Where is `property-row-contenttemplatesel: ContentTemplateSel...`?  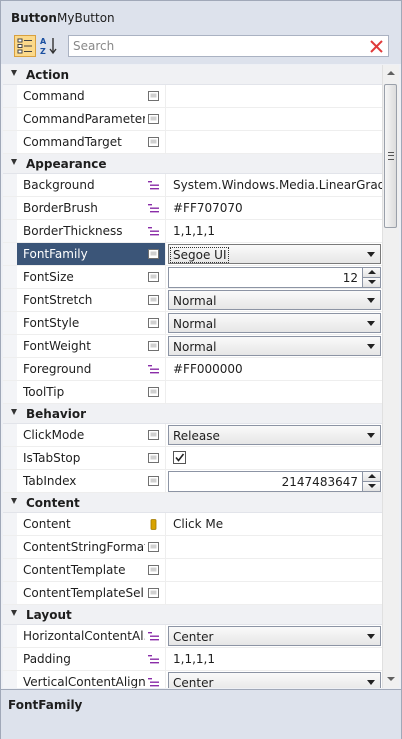 property-row-contenttemplatesel: ContentTemplateSel... is located at coordinates (192, 593).